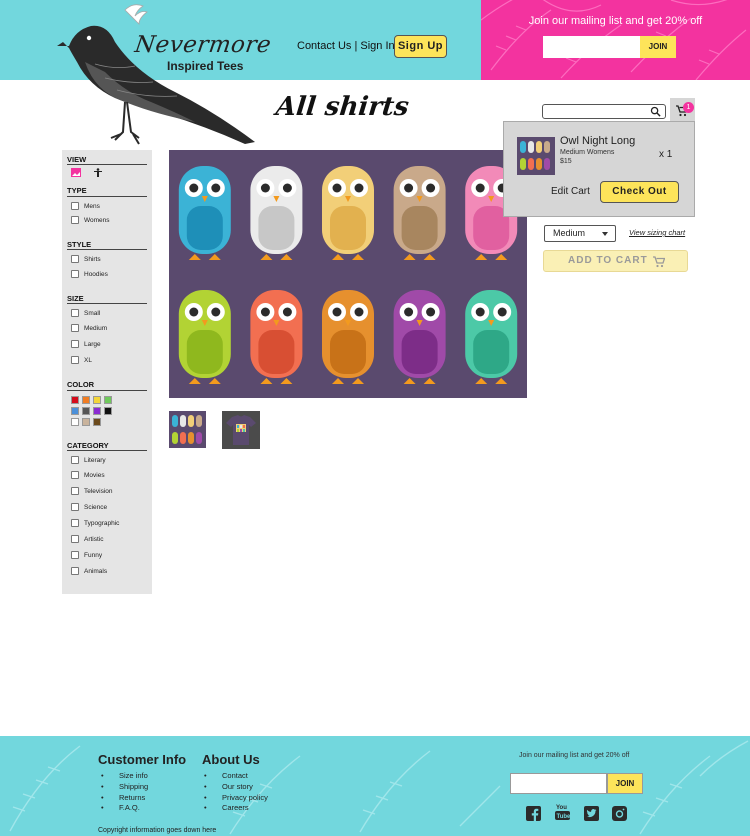 This screenshot has width=750, height=836. Describe the element at coordinates (203, 45) in the screenshot. I see `logo-title: Nevermore` at that location.